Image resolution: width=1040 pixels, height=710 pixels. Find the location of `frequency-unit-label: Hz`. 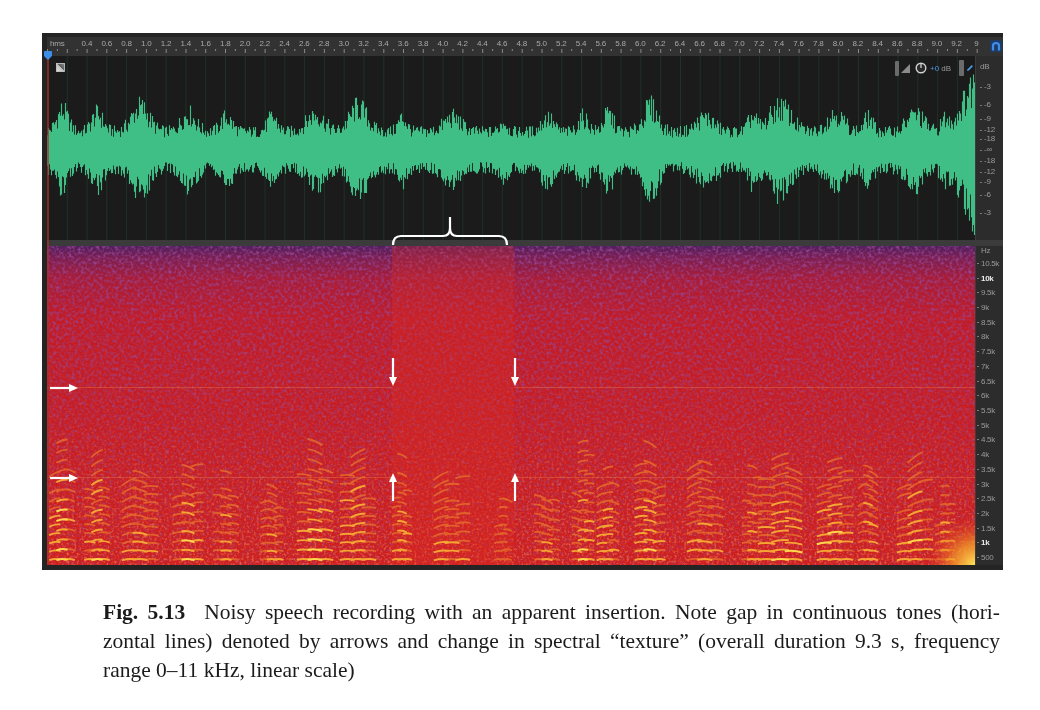

frequency-unit-label: Hz is located at coordinates (986, 251).